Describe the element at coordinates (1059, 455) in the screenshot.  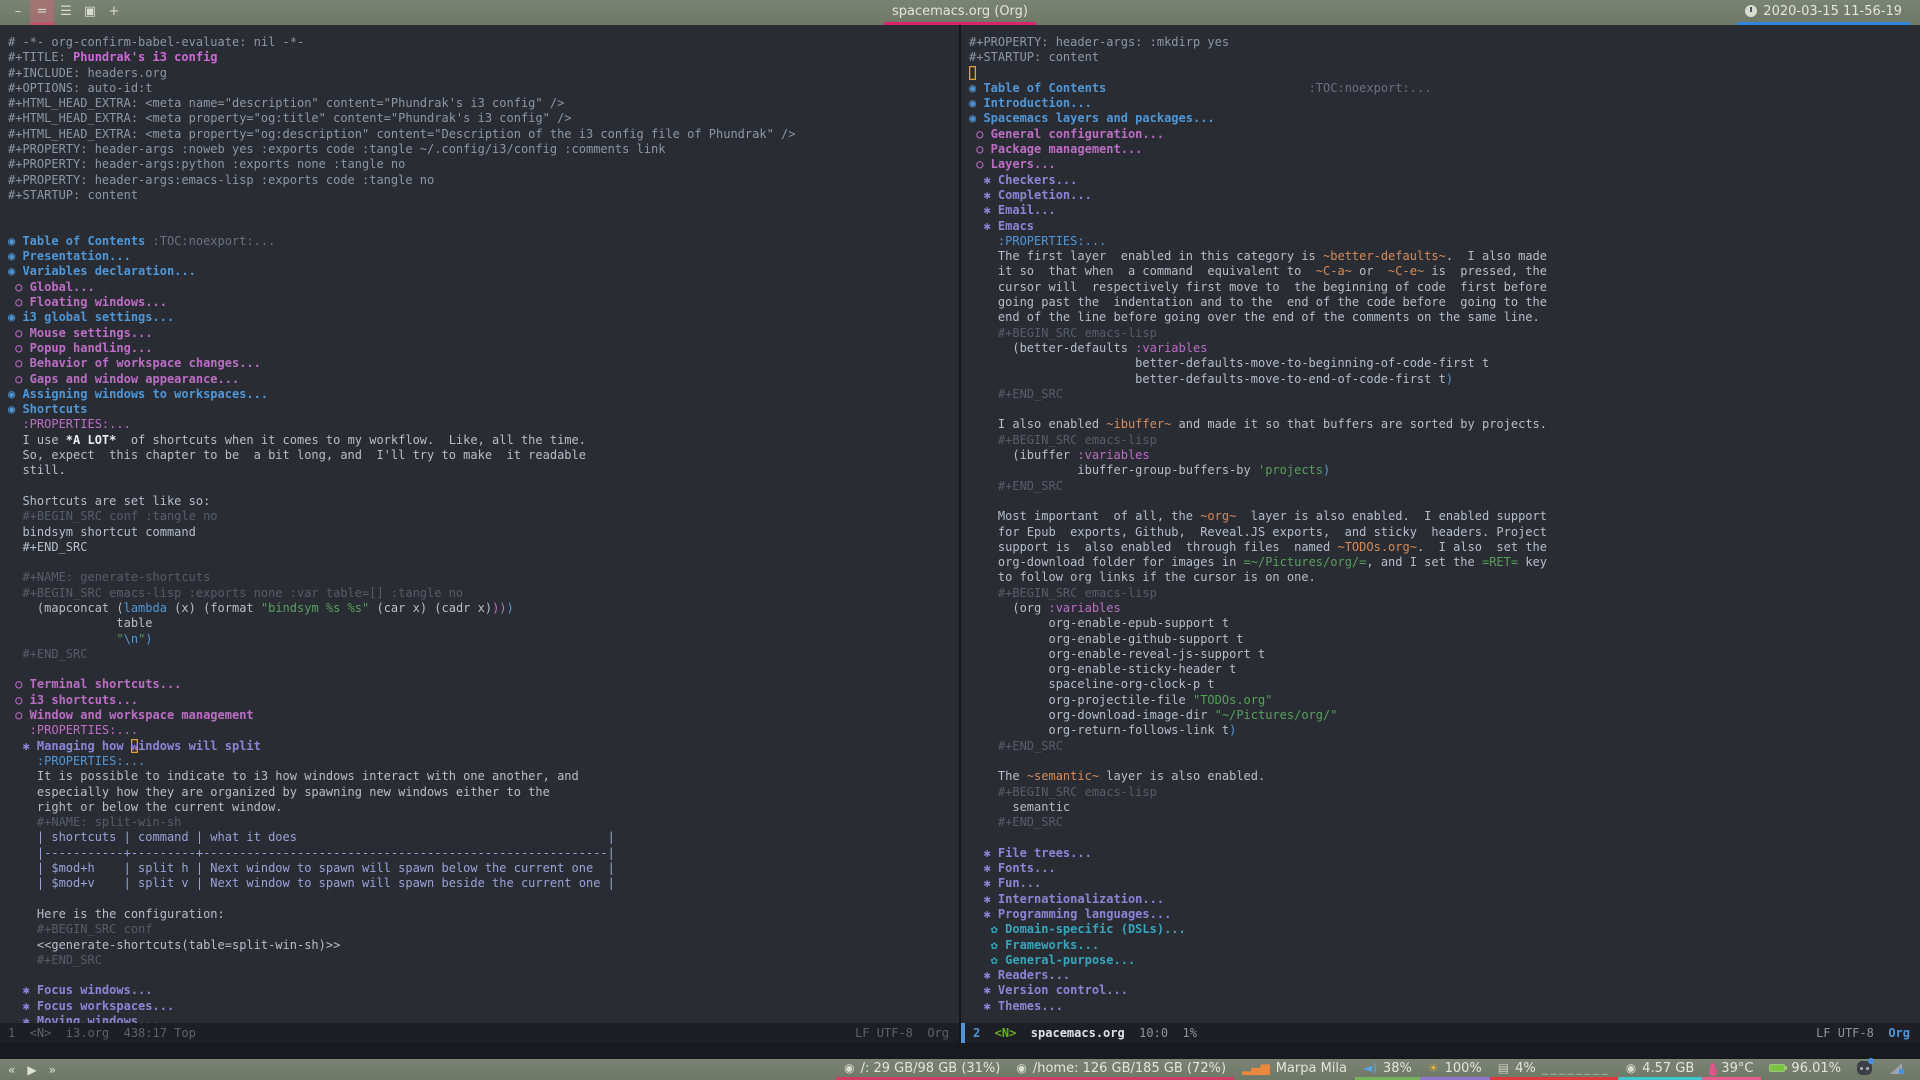
I see `buffer-line: (ibuffer :variables` at that location.